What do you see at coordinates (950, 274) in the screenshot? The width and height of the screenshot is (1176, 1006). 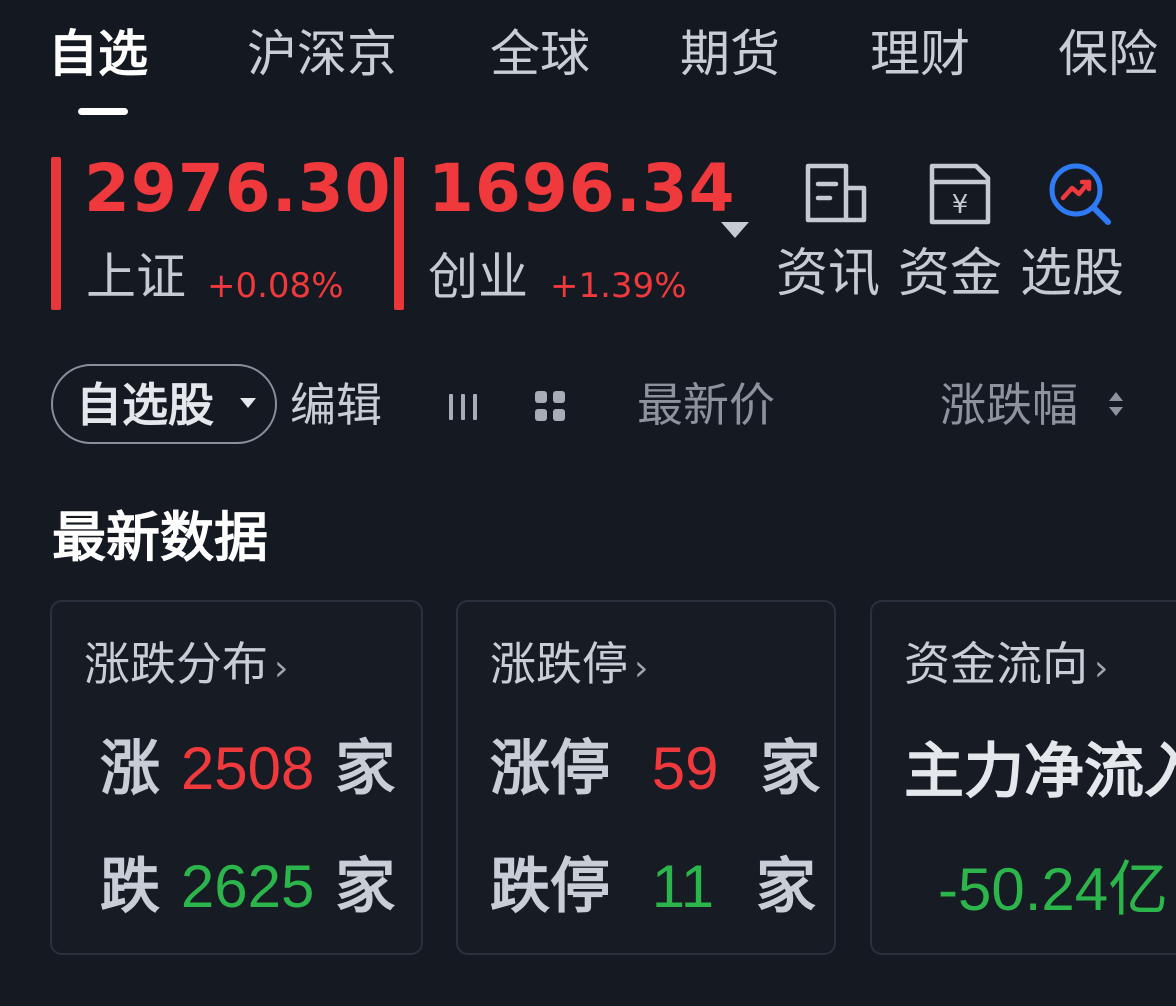 I see `funds-label: 资金` at bounding box center [950, 274].